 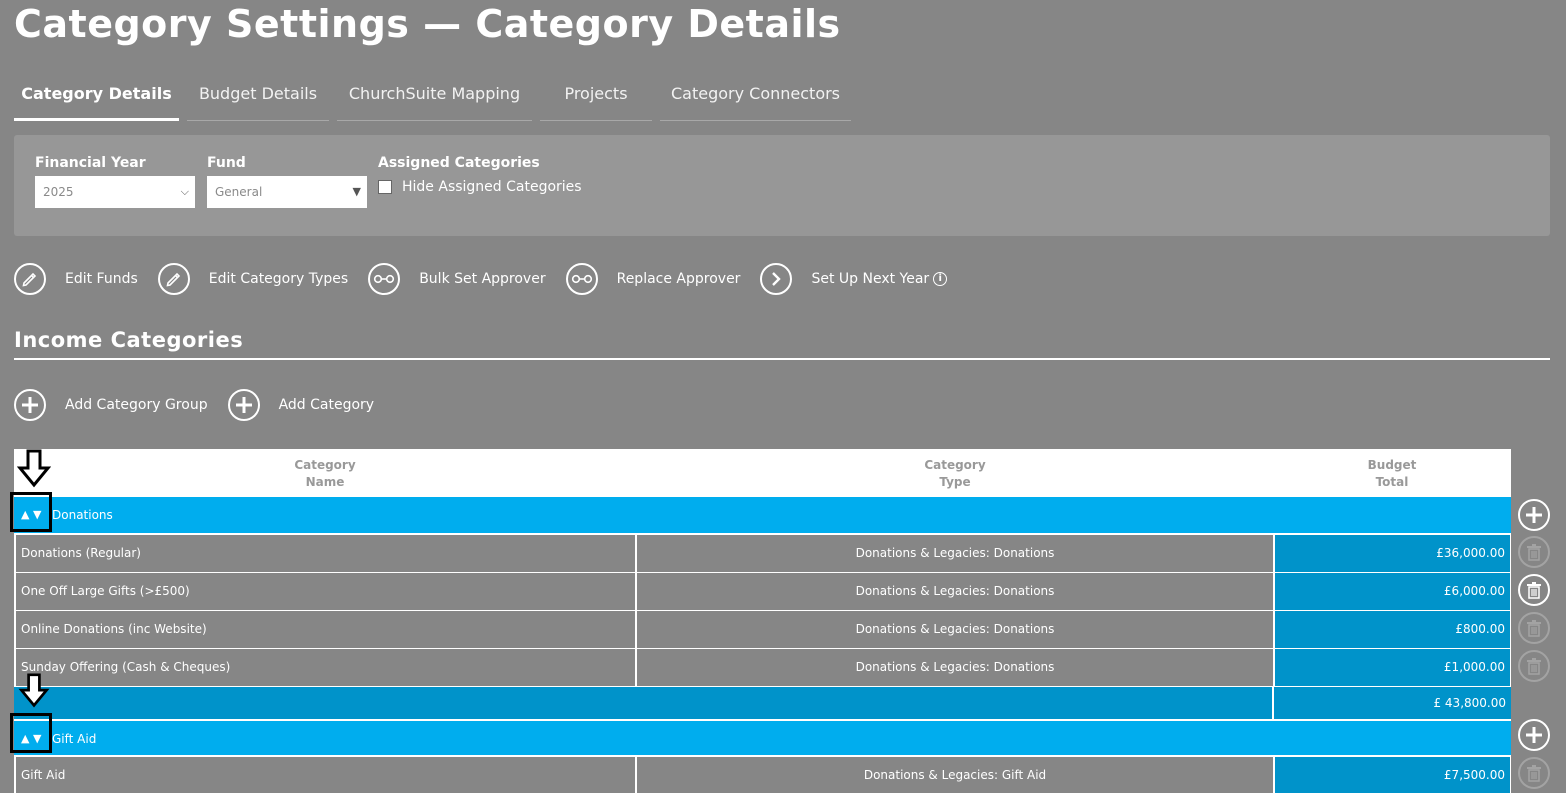 What do you see at coordinates (776, 279) in the screenshot?
I see `chevron-right-icon` at bounding box center [776, 279].